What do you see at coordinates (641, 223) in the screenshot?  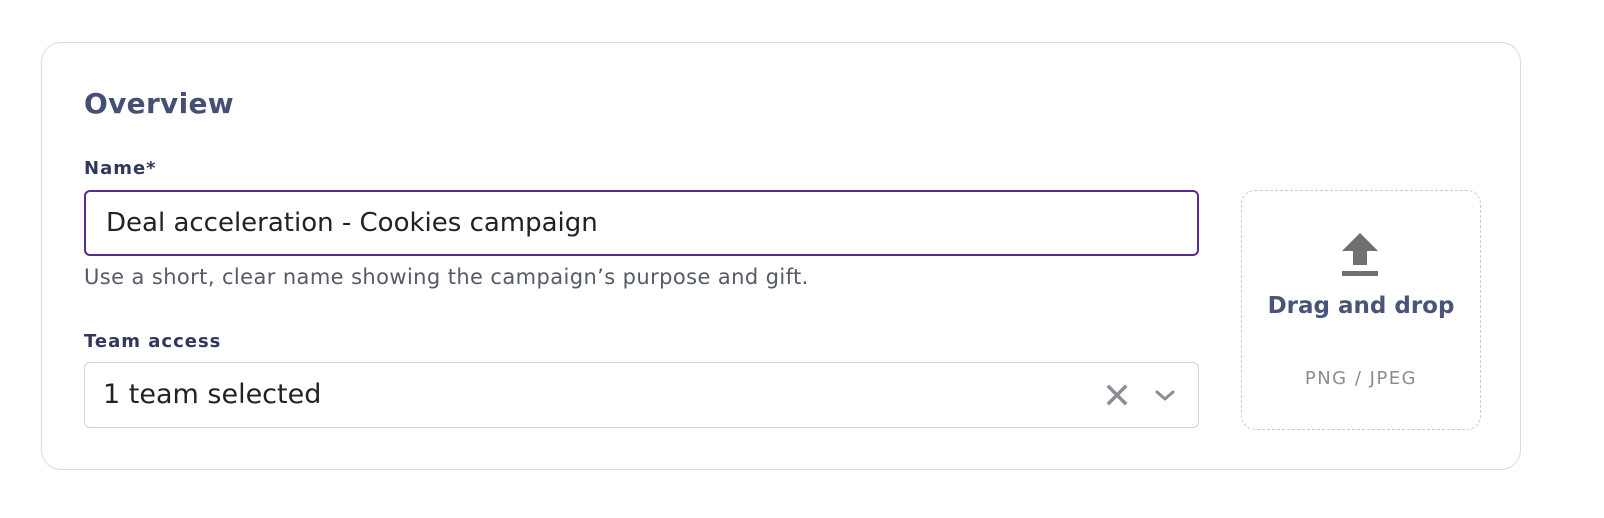 I see `name-input` at bounding box center [641, 223].